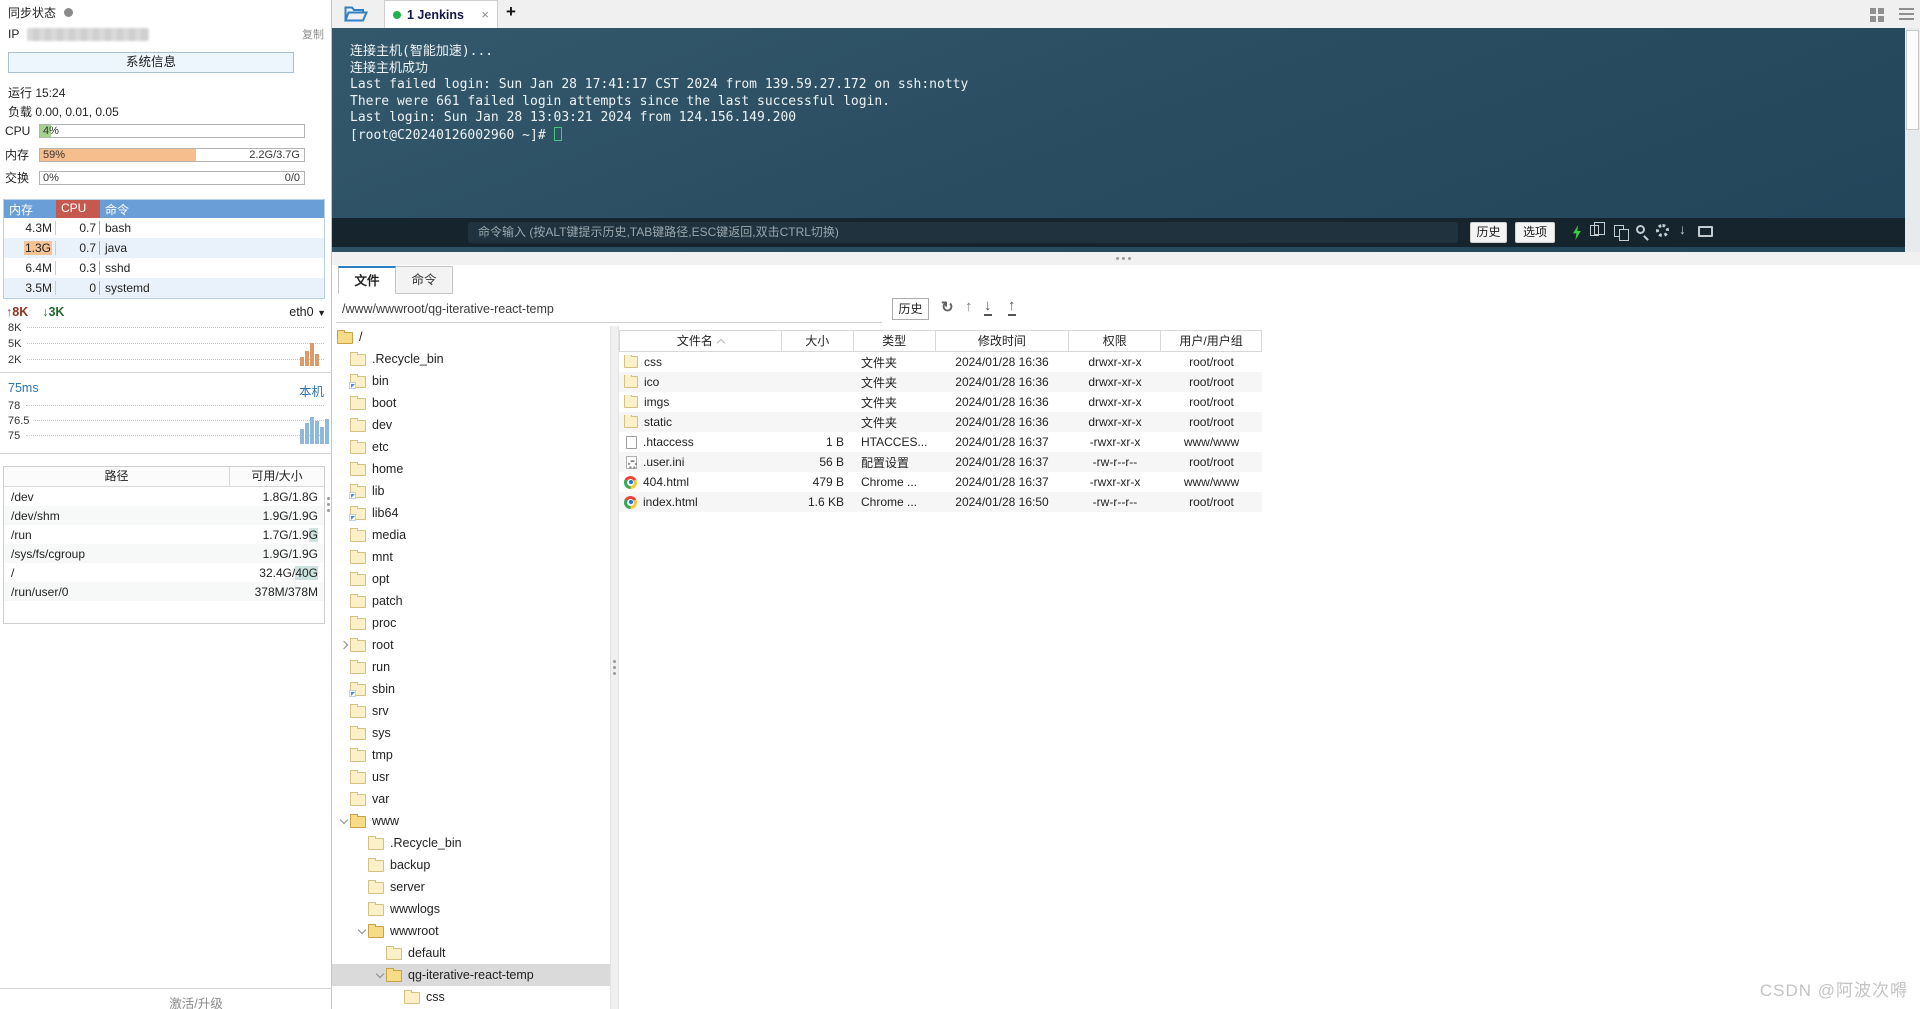  I want to click on tree-item: dev, so click(471, 425).